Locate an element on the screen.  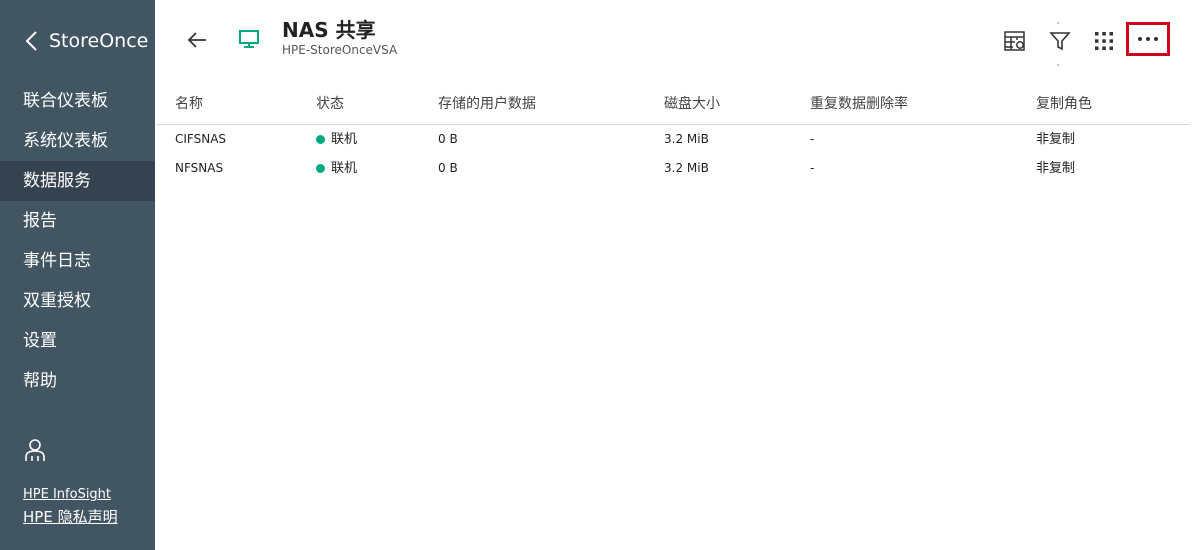
table-row: NFSNAS 联机 0 B 3.2 MiB - 非复制 is located at coordinates (673, 168).